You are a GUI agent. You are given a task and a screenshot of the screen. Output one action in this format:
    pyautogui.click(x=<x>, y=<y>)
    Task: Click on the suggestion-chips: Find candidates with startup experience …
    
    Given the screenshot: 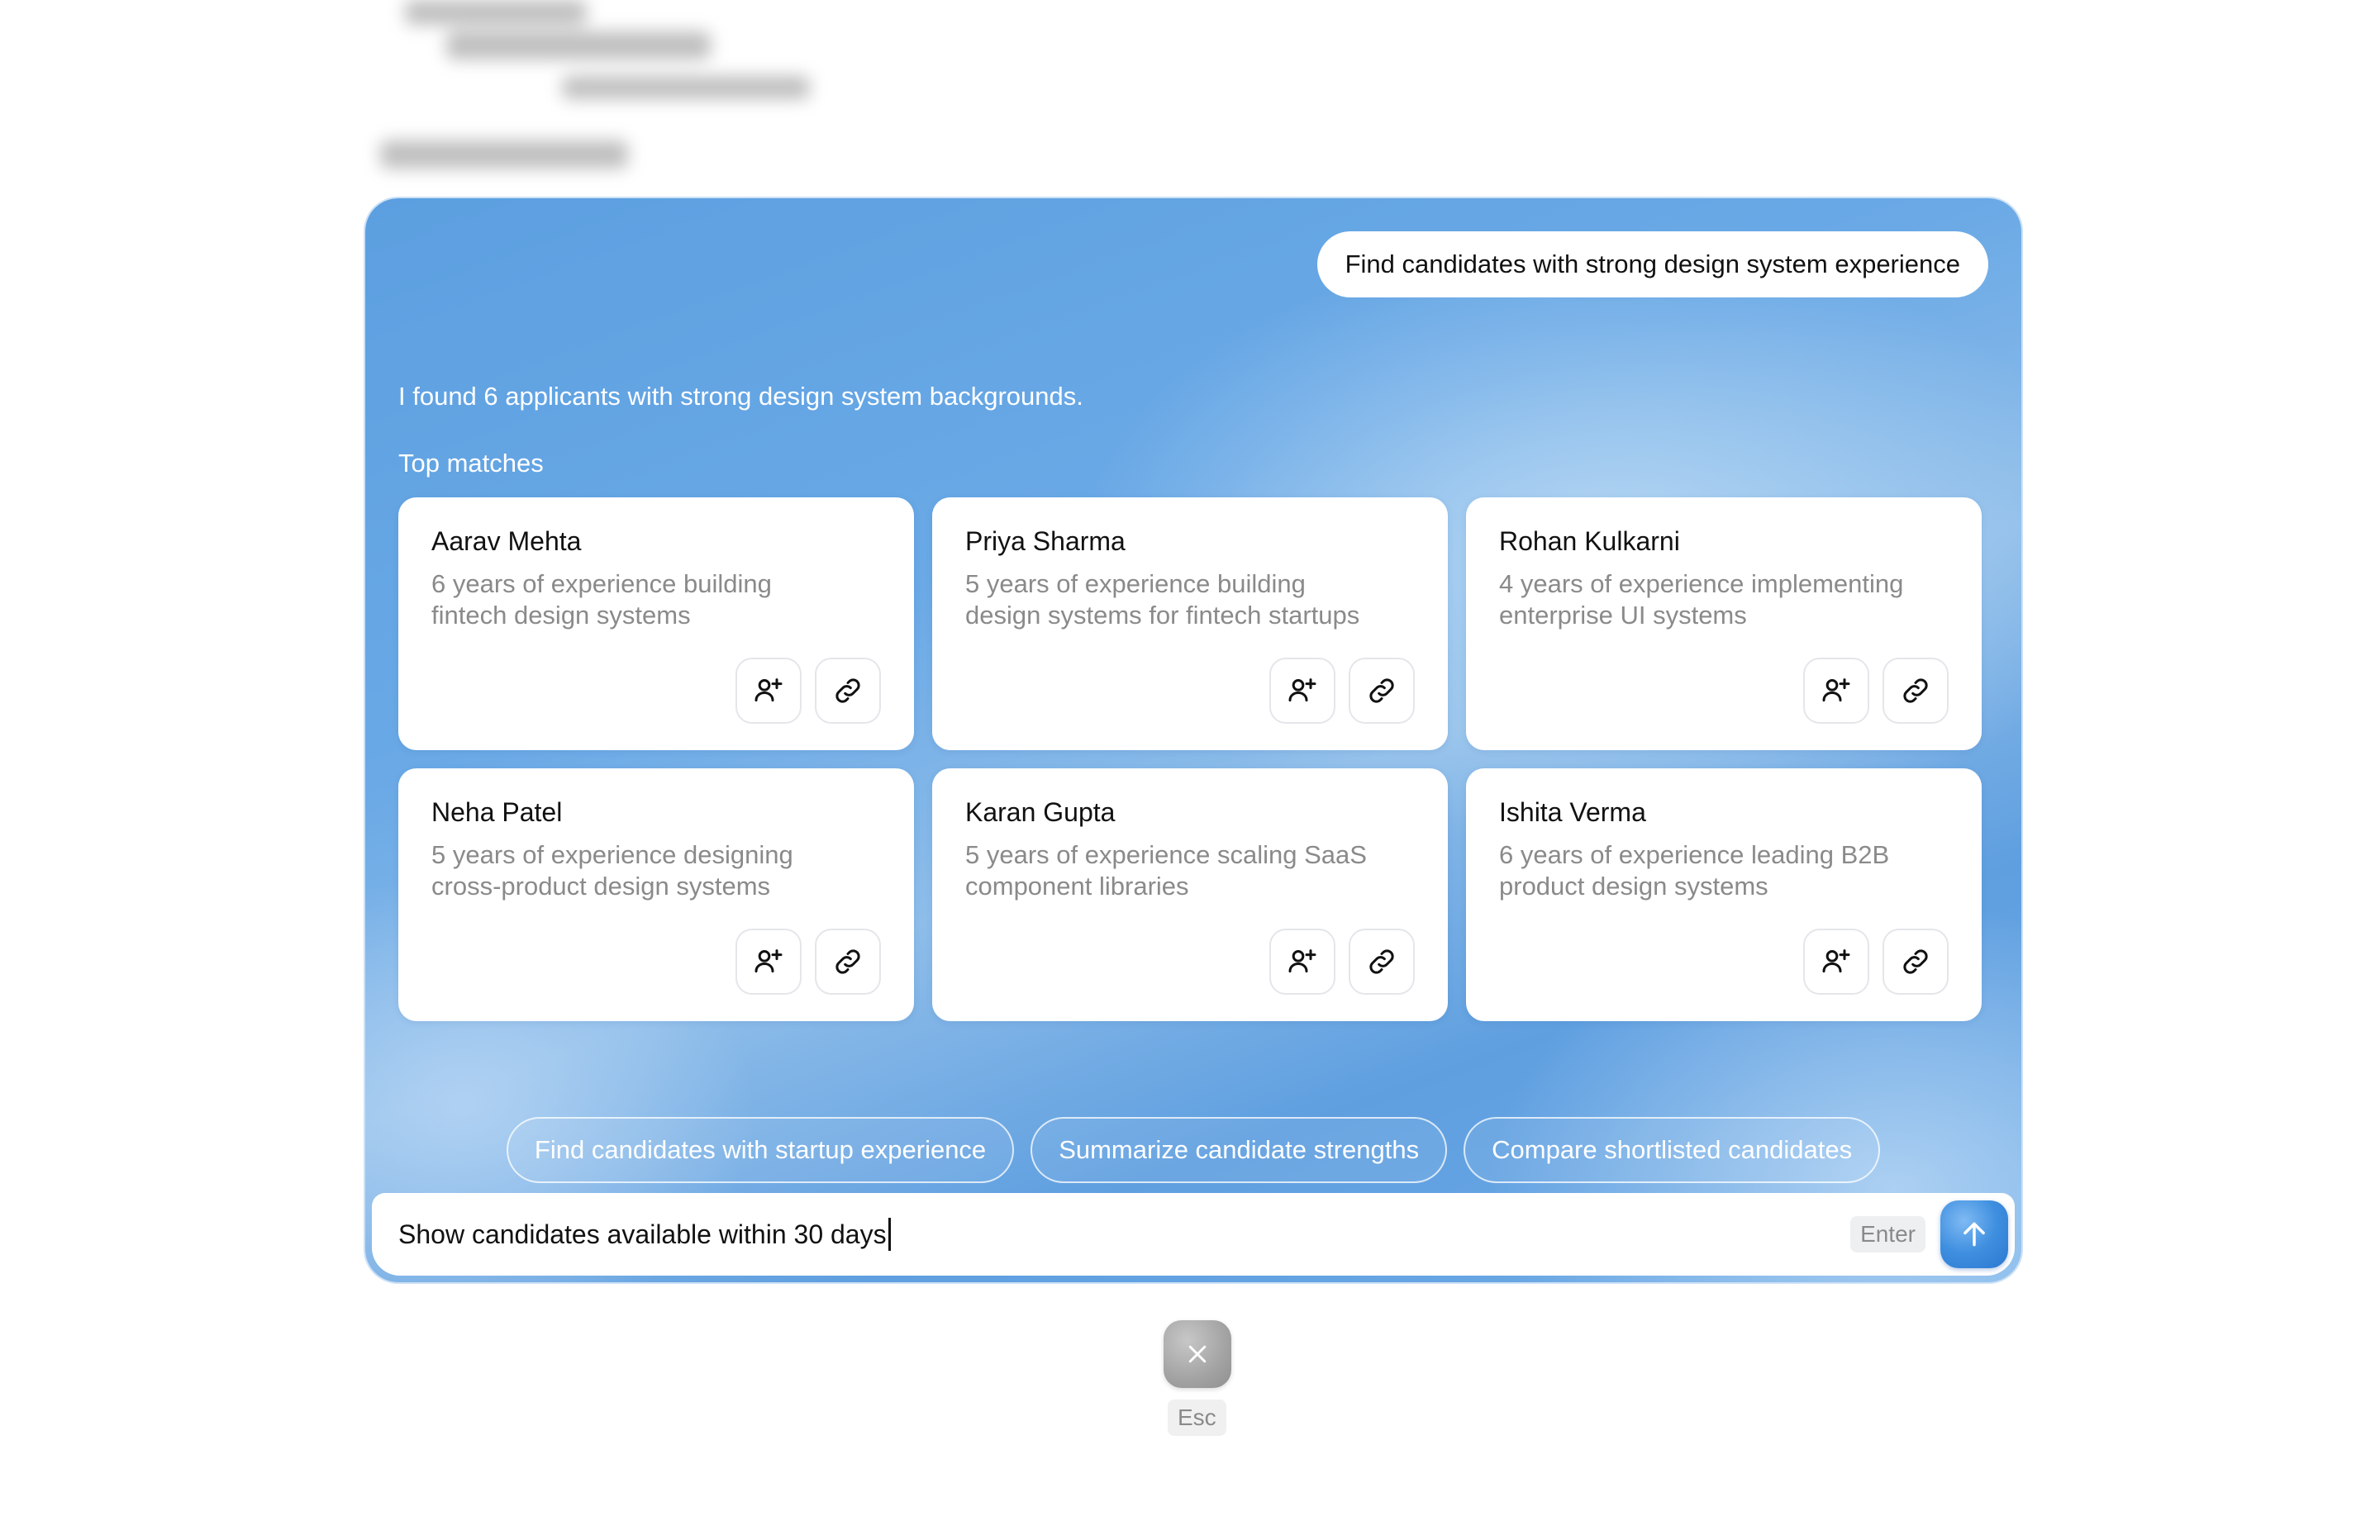 What is the action you would take?
    pyautogui.click(x=1193, y=1150)
    